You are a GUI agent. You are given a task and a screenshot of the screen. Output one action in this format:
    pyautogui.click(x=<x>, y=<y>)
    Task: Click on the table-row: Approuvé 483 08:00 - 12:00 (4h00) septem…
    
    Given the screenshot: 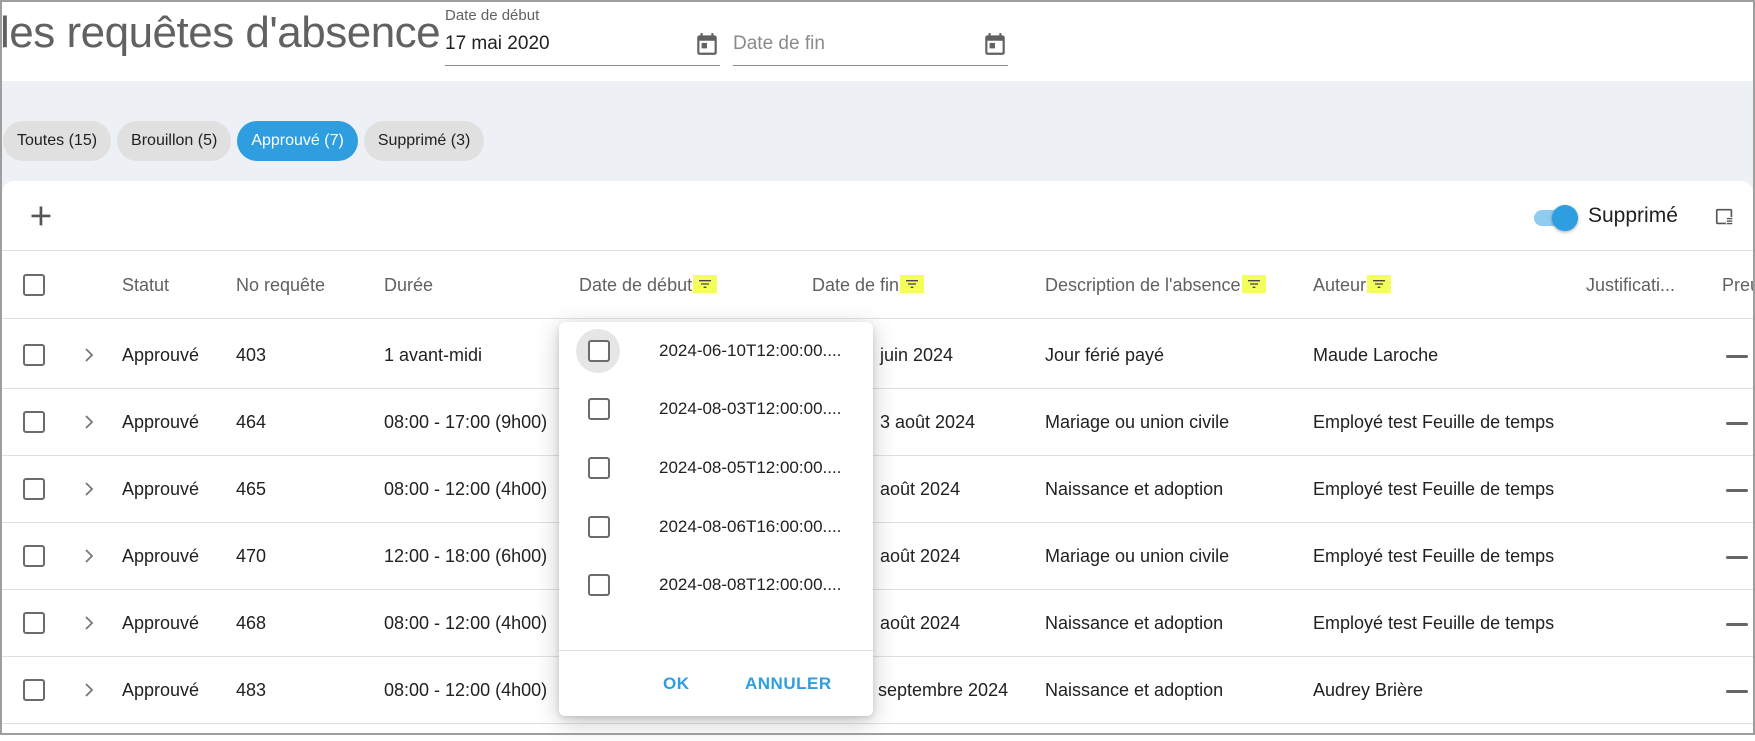 What is the action you would take?
    pyautogui.click(x=877, y=690)
    